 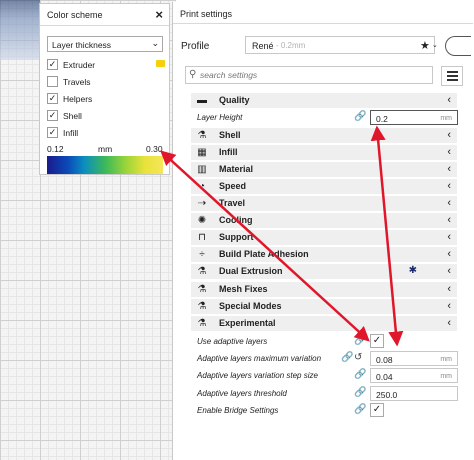 I want to click on reset-icon: ↺, so click(x=358, y=357).